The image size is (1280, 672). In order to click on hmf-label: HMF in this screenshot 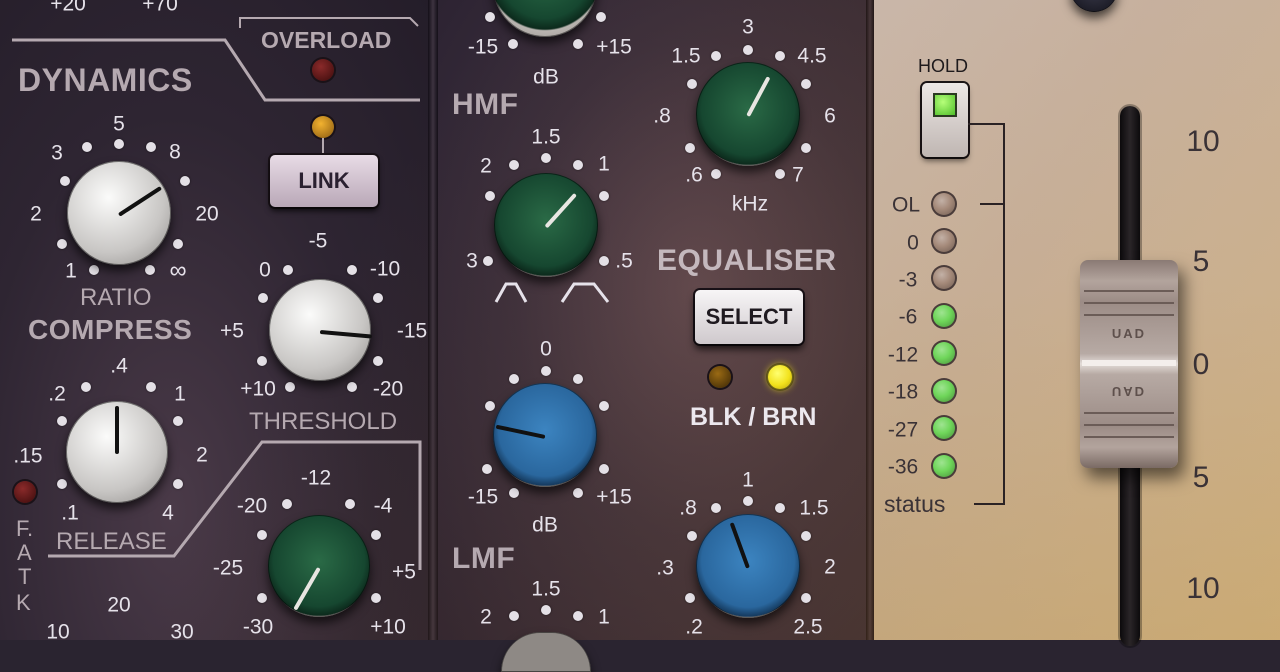, I will do `click(485, 104)`.